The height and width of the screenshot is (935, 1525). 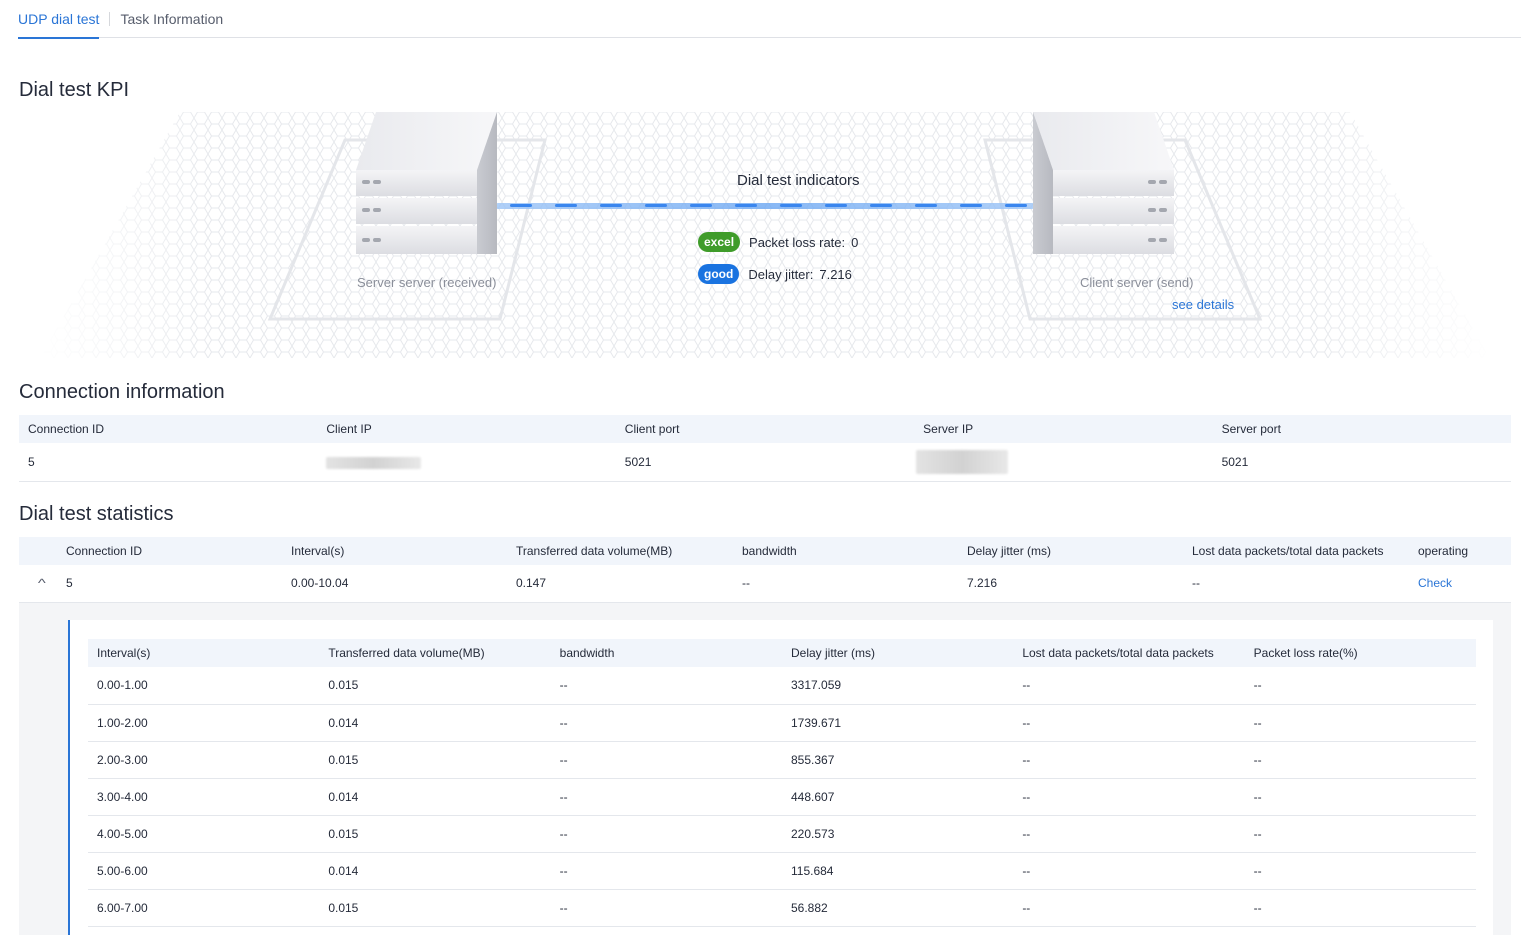 What do you see at coordinates (782, 797) in the screenshot?
I see `table-row: 3.00-4.00 0.014 -- 448.607 -- --` at bounding box center [782, 797].